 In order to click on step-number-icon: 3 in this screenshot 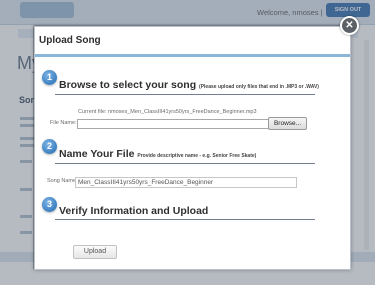, I will do `click(49, 204)`.